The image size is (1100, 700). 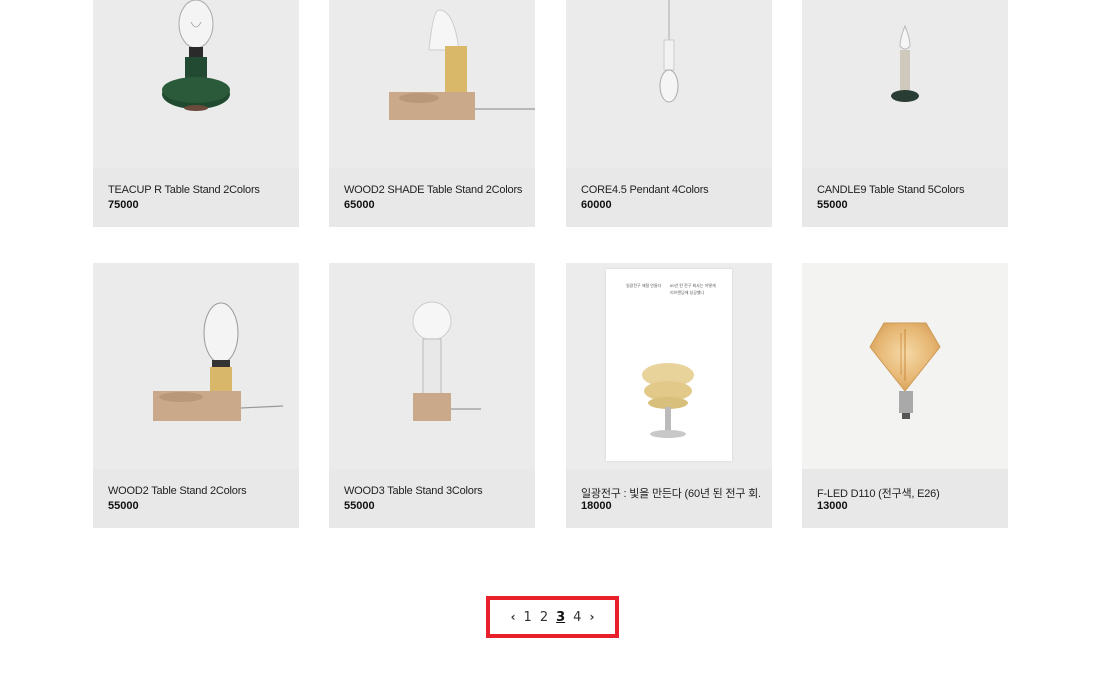 I want to click on product-image-candle9, so click(x=905, y=84).